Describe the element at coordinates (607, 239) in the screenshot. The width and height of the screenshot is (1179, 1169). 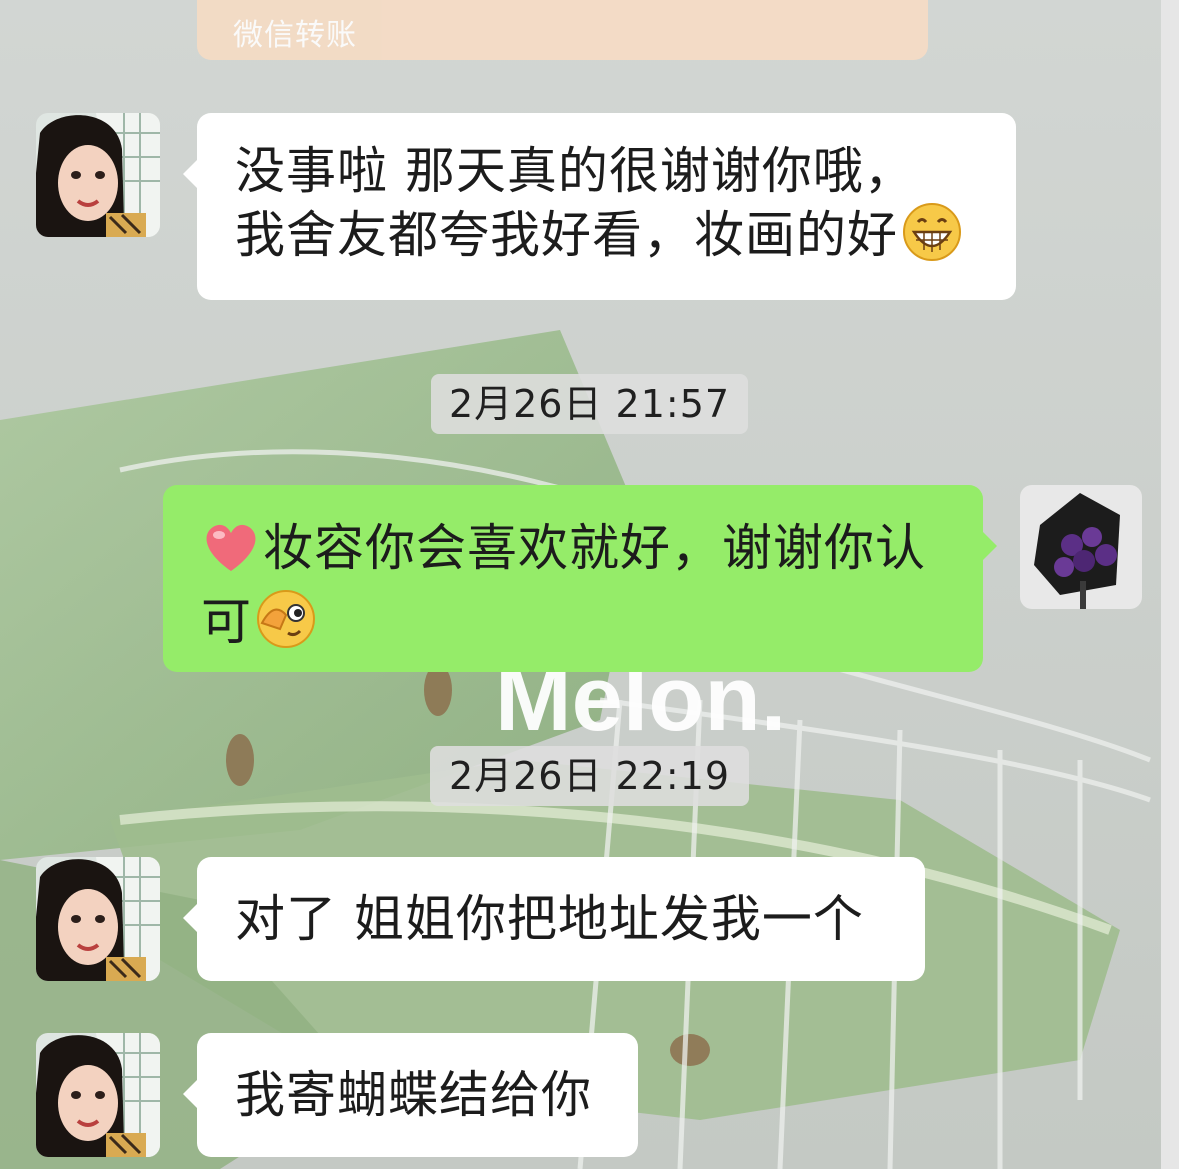
I see `message-line: 我舍友都夸我好看，妆画的好` at that location.